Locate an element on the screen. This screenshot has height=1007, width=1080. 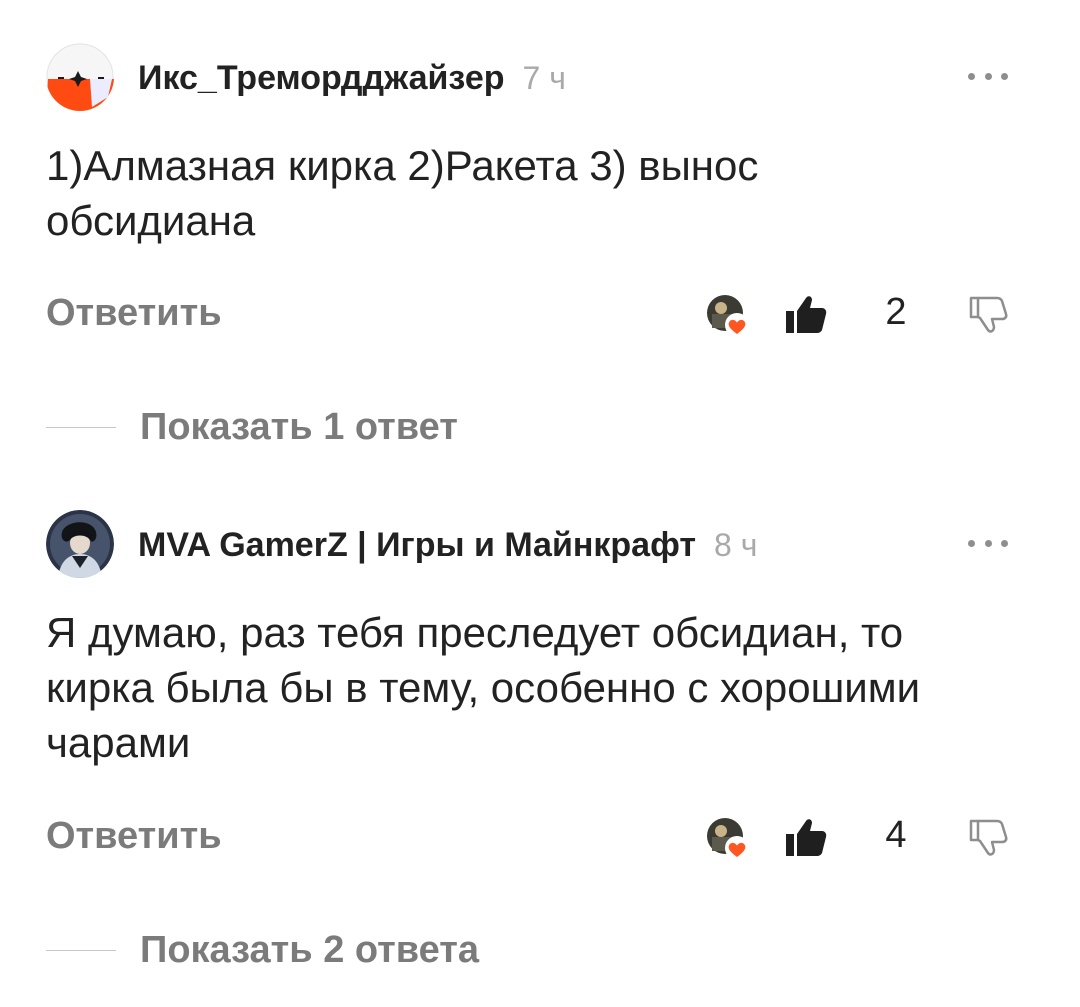
show-replies-label: Показать 2 ответа is located at coordinates (309, 950).